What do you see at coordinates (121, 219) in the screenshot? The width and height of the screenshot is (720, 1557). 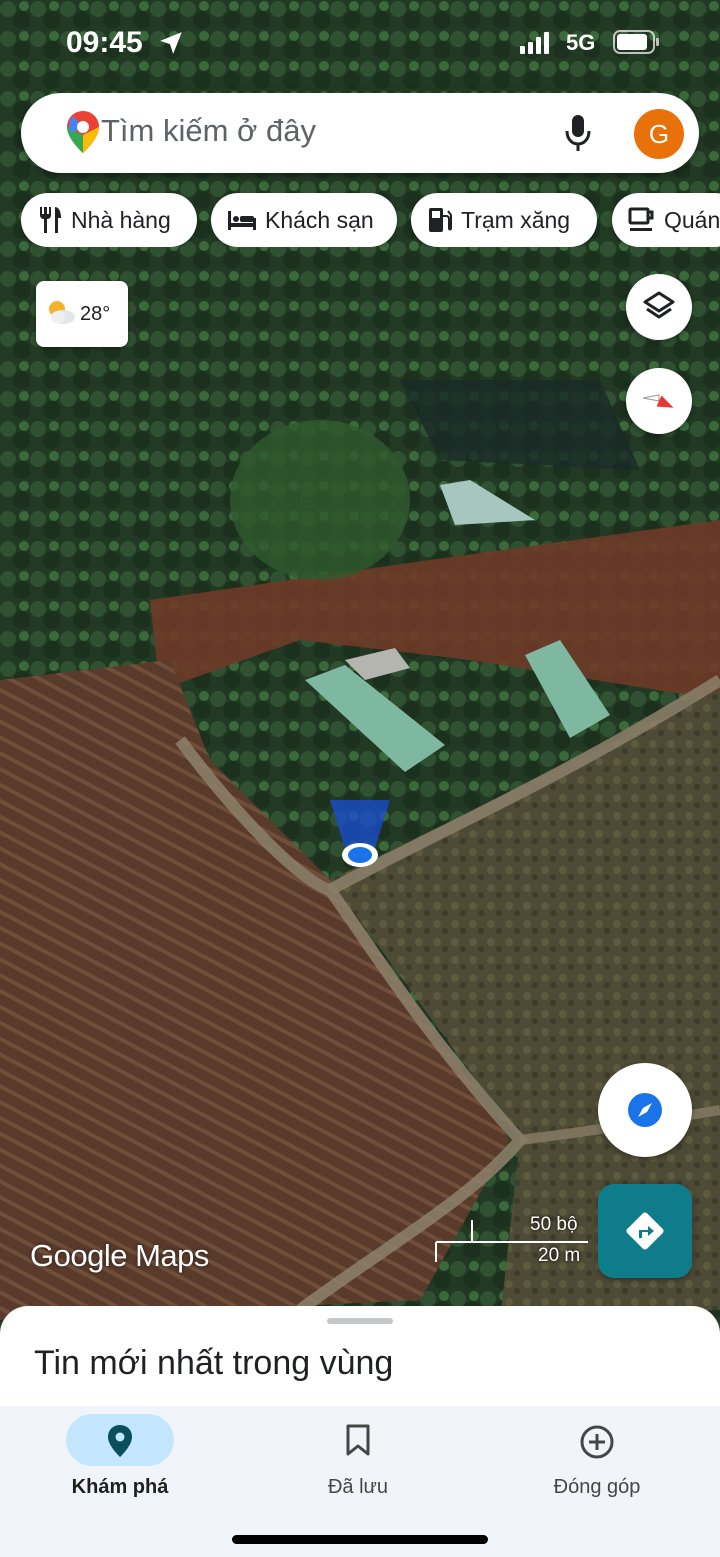 I see `chip-label: Nhà hàng` at bounding box center [121, 219].